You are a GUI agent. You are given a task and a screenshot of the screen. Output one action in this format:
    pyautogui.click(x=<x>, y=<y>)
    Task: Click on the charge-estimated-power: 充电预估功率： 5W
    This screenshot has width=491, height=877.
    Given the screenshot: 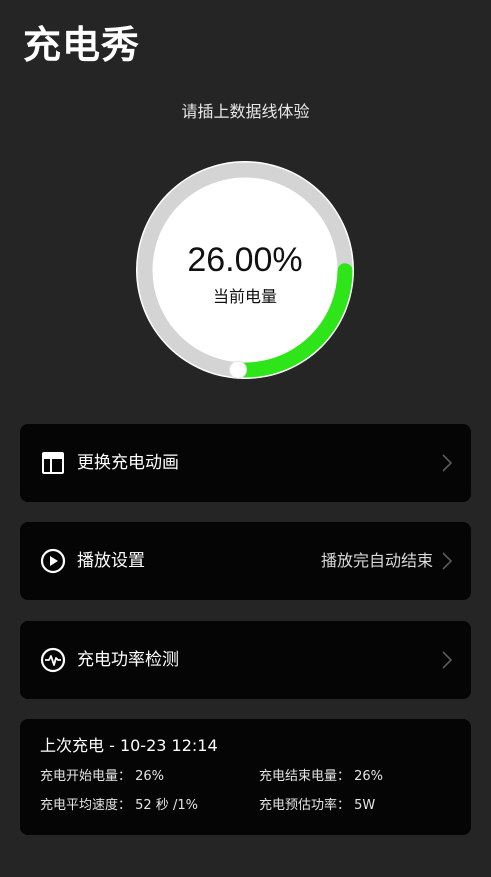 What is the action you would take?
    pyautogui.click(x=317, y=805)
    